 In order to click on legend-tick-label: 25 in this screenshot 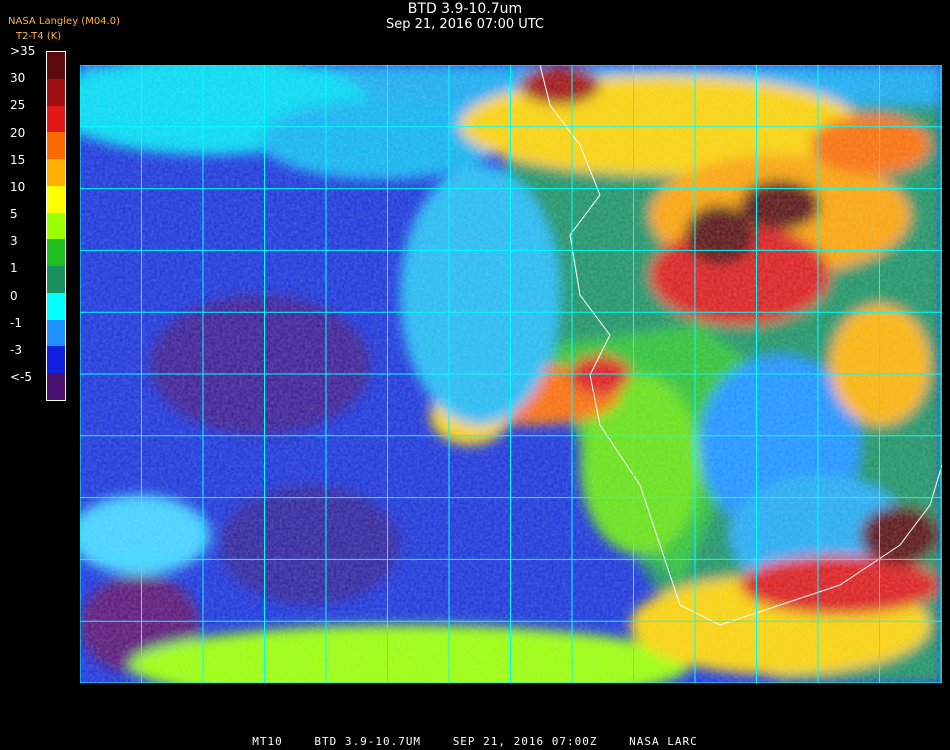, I will do `click(18, 105)`.